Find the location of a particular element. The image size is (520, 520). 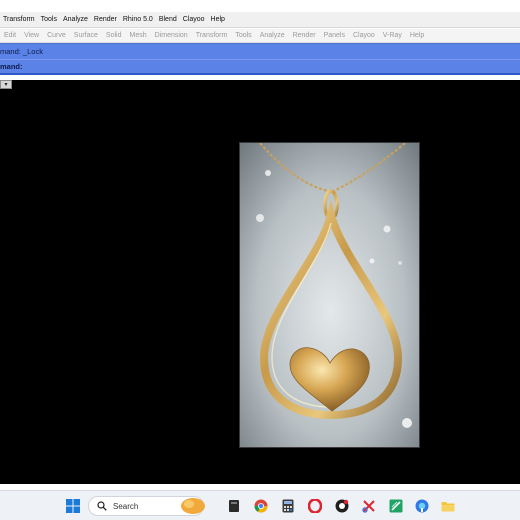

menu-help: Help is located at coordinates (218, 19).